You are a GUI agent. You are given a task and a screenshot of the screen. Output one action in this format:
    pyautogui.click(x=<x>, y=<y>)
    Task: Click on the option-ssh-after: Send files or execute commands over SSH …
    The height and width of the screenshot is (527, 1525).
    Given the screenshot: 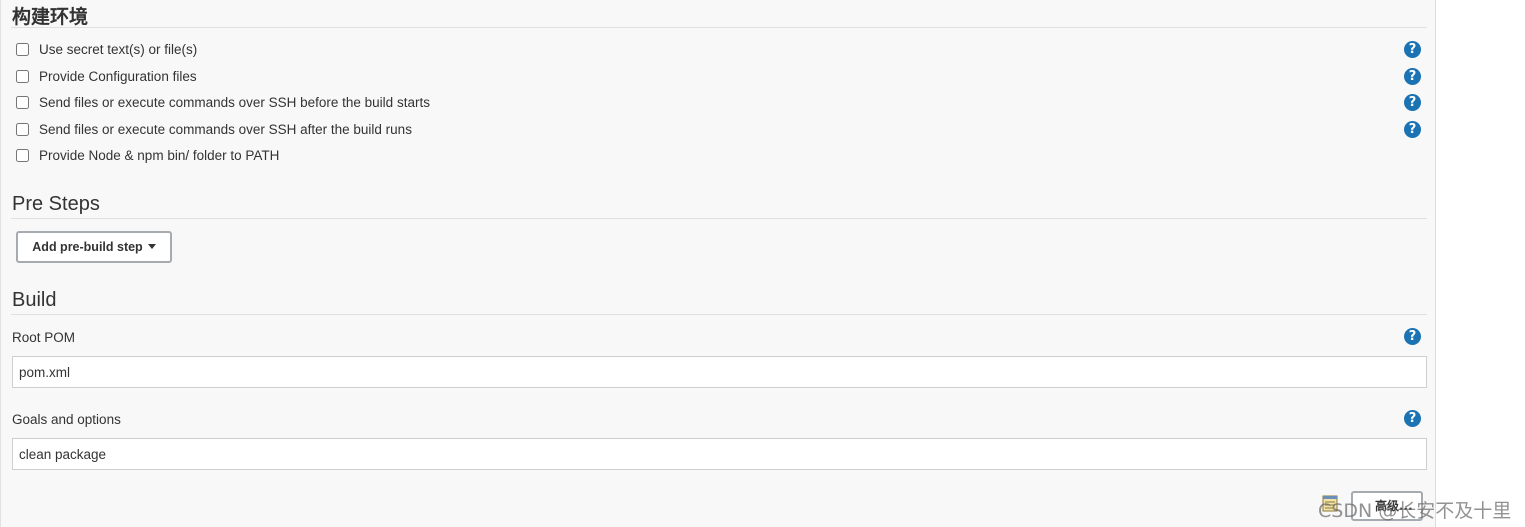 What is the action you would take?
    pyautogui.click(x=721, y=132)
    